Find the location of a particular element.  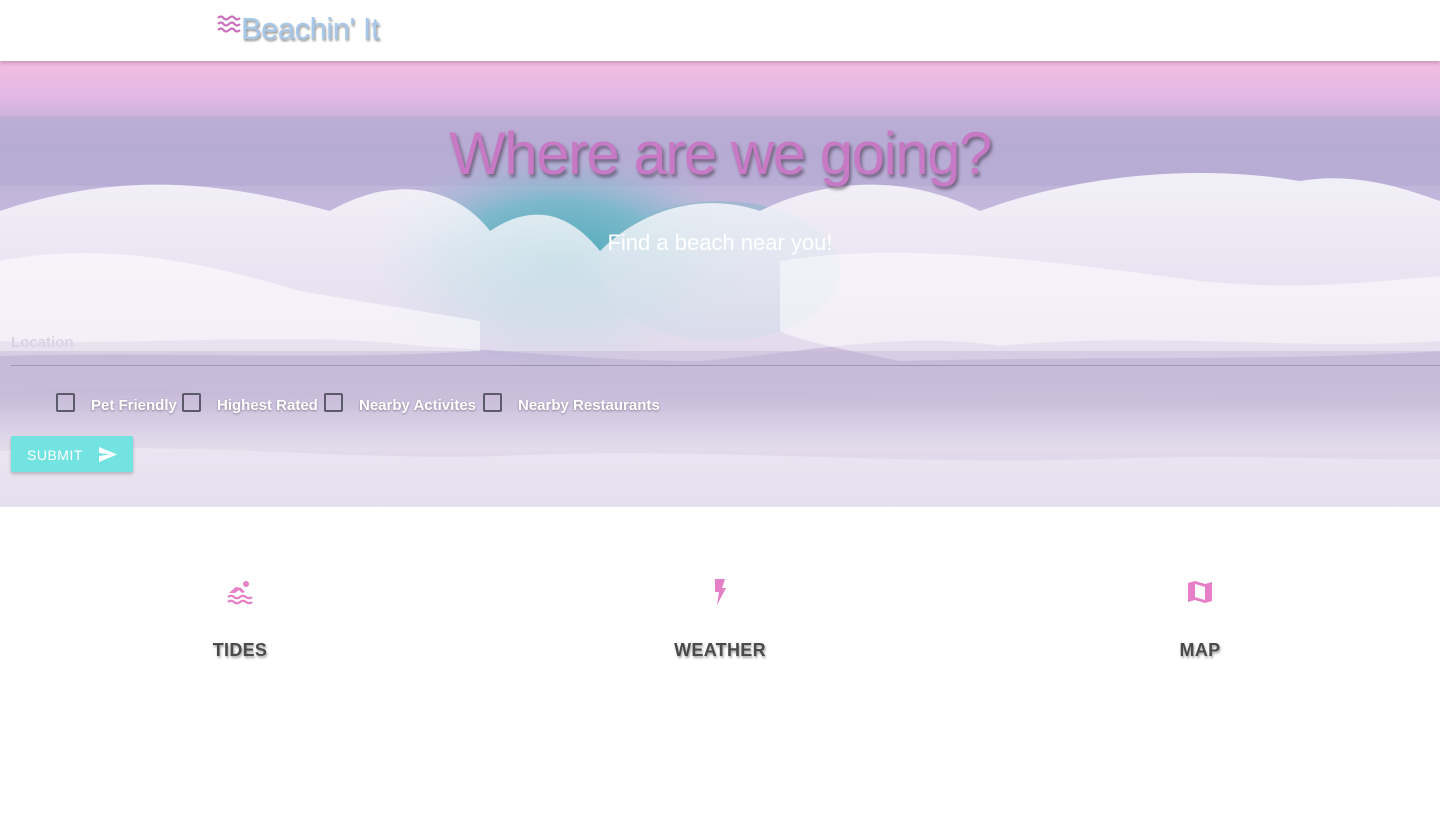

feature-map: MAP is located at coordinates (1200, 619).